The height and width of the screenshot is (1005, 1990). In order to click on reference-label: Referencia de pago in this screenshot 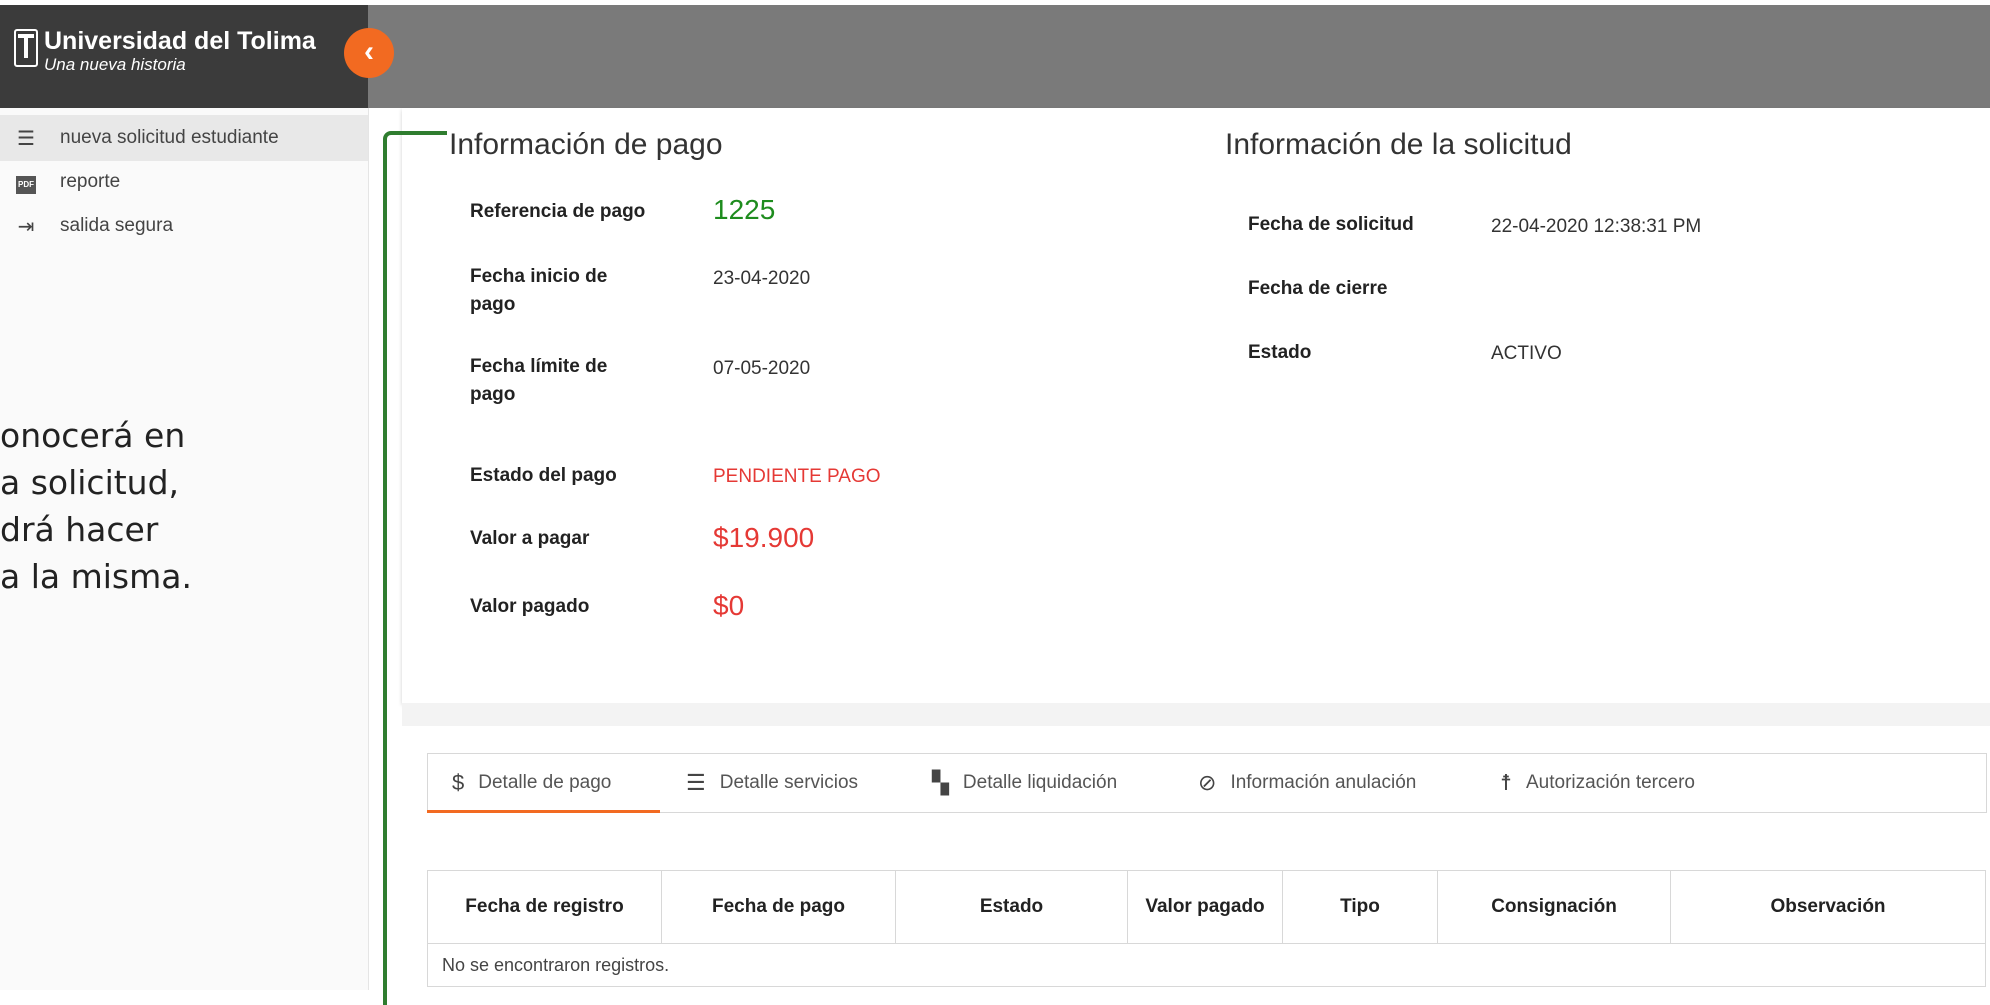, I will do `click(558, 211)`.